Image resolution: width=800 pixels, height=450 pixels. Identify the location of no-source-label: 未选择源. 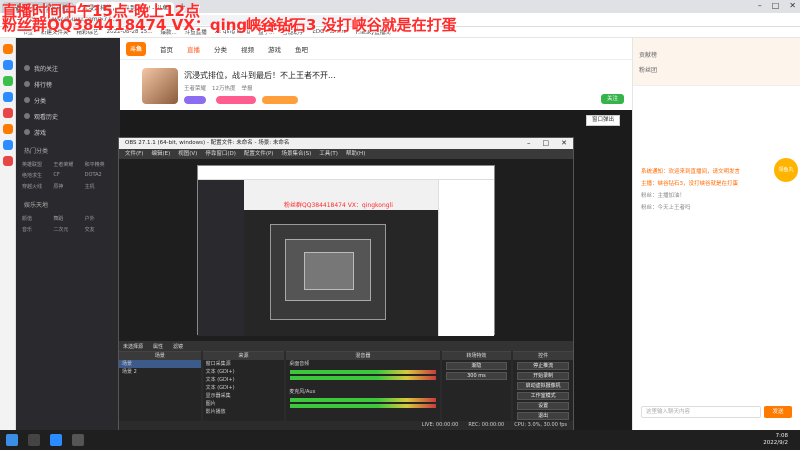
(133, 346).